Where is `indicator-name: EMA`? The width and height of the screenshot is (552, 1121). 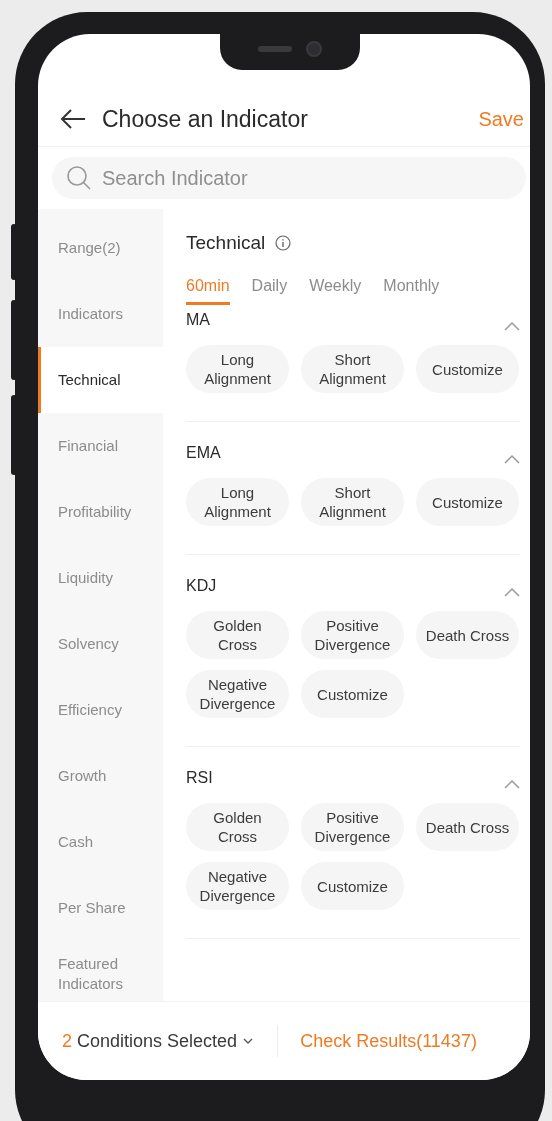 indicator-name: EMA is located at coordinates (203, 453).